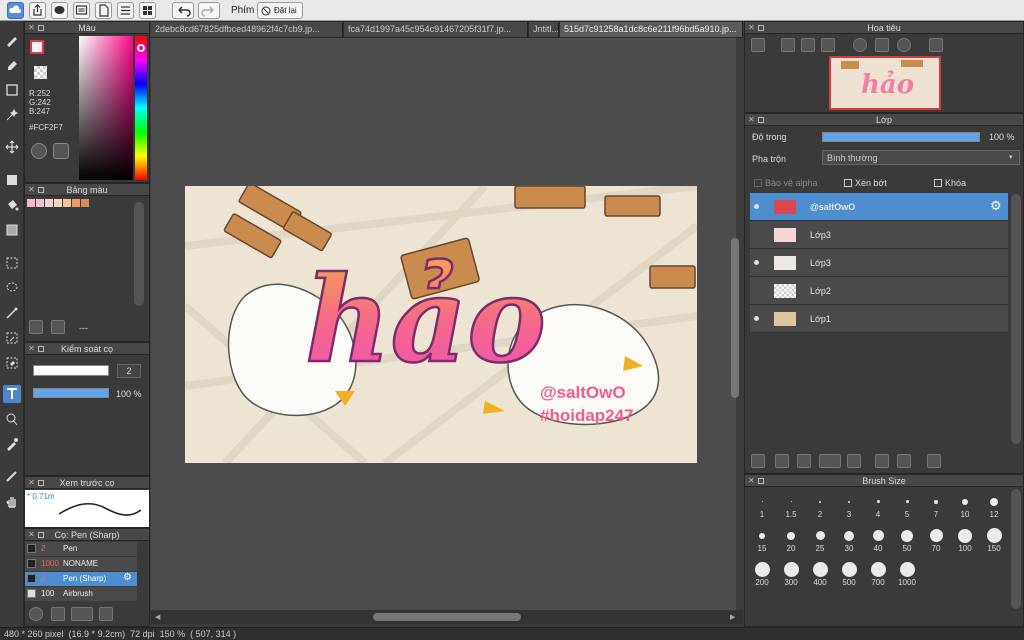 The width and height of the screenshot is (1024, 640). Describe the element at coordinates (878, 540) in the screenshot. I see `brush-size-option: 40` at that location.